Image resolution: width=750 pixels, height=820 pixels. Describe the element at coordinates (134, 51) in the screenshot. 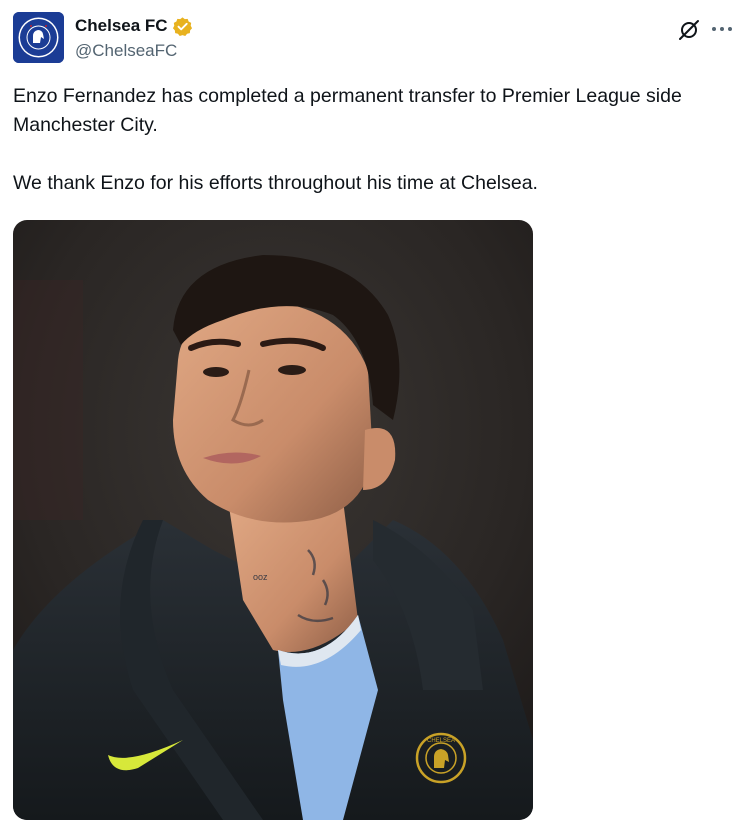

I see `handle: @ChelseaFC` at that location.